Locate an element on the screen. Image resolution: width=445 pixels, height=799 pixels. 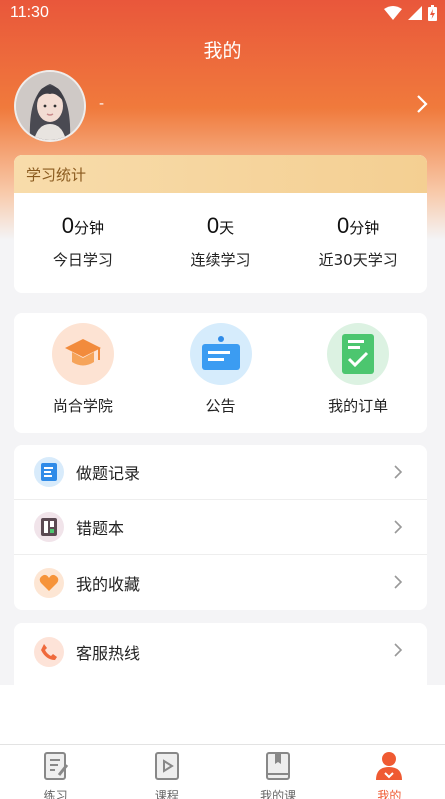
wifi-icon is located at coordinates (393, 13).